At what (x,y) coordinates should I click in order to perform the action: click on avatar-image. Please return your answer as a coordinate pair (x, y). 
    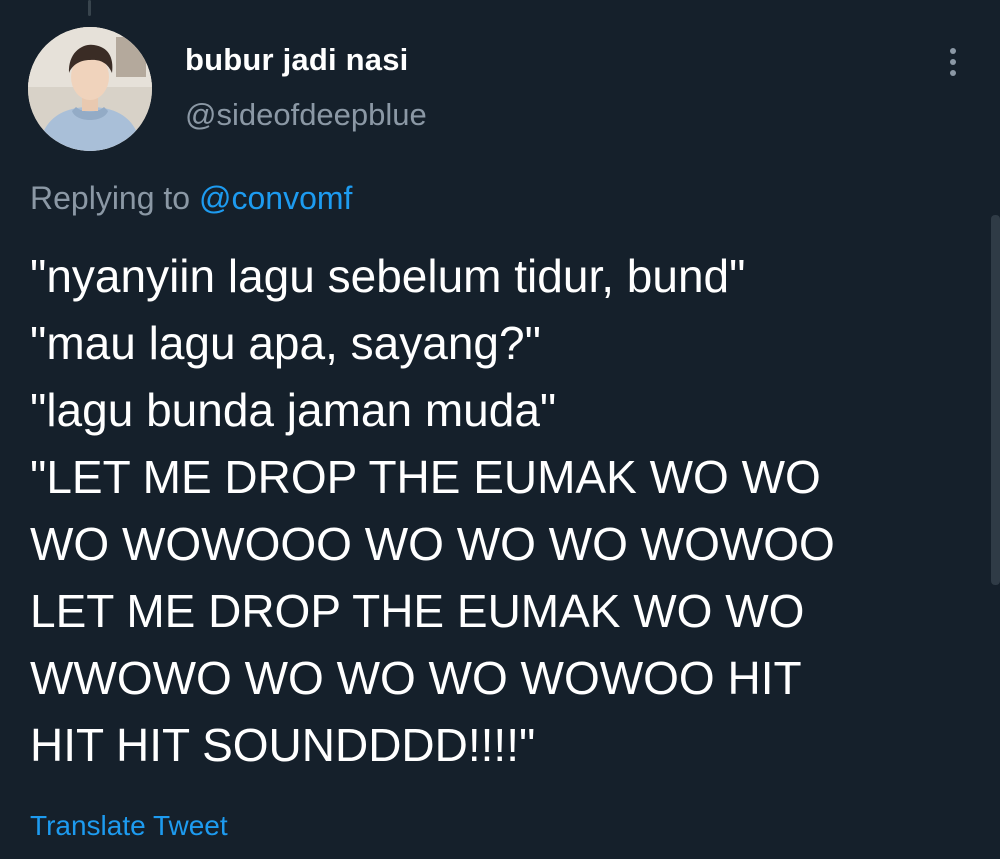
    Looking at the image, I should click on (90, 89).